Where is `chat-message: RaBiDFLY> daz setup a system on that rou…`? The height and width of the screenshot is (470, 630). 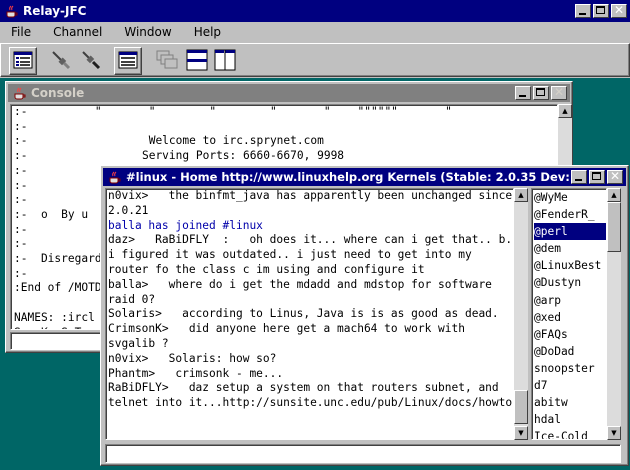 chat-message: RaBiDFLY> daz setup a system on that rou… is located at coordinates (310, 395).